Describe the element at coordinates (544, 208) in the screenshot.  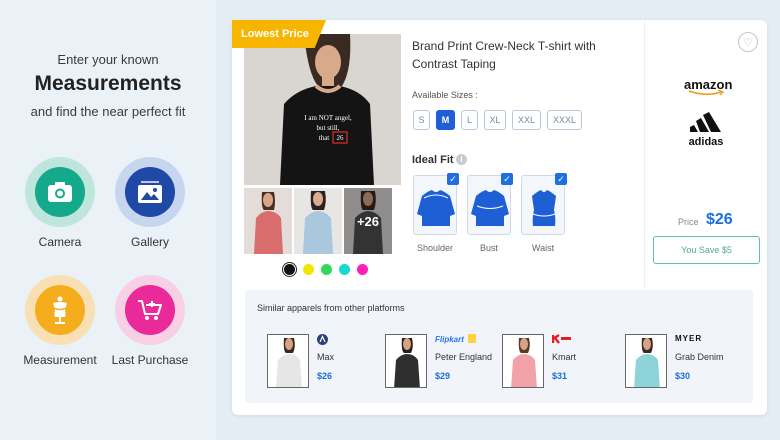
I see `waist-shirt-icon` at that location.